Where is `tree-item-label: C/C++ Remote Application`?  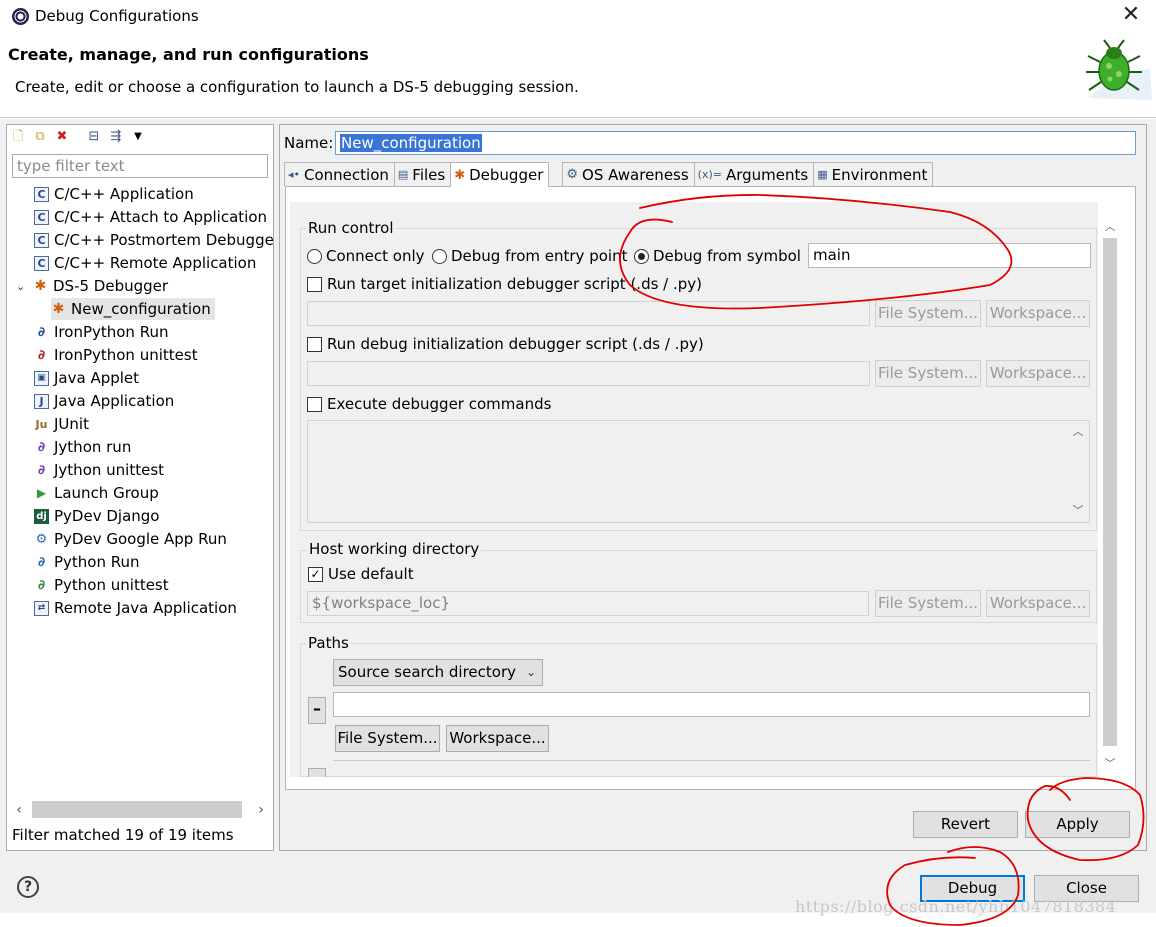
tree-item-label: C/C++ Remote Application is located at coordinates (155, 263).